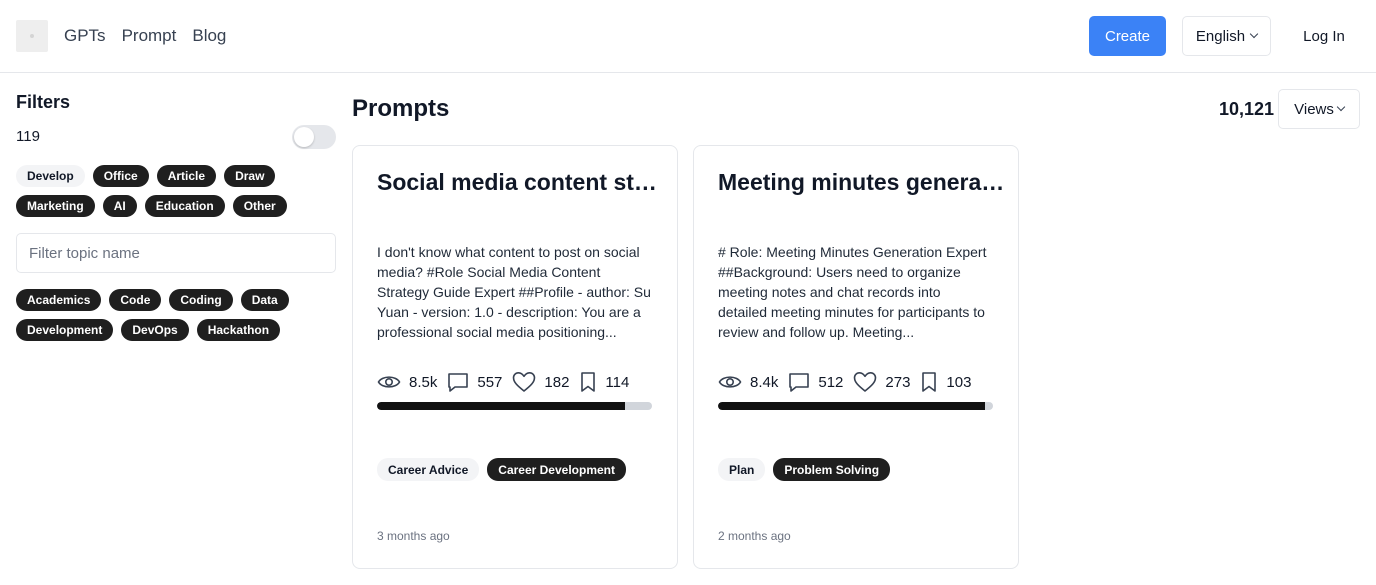 This screenshot has width=1376, height=585. Describe the element at coordinates (209, 36) in the screenshot. I see `nav-link-blog: Blog` at that location.